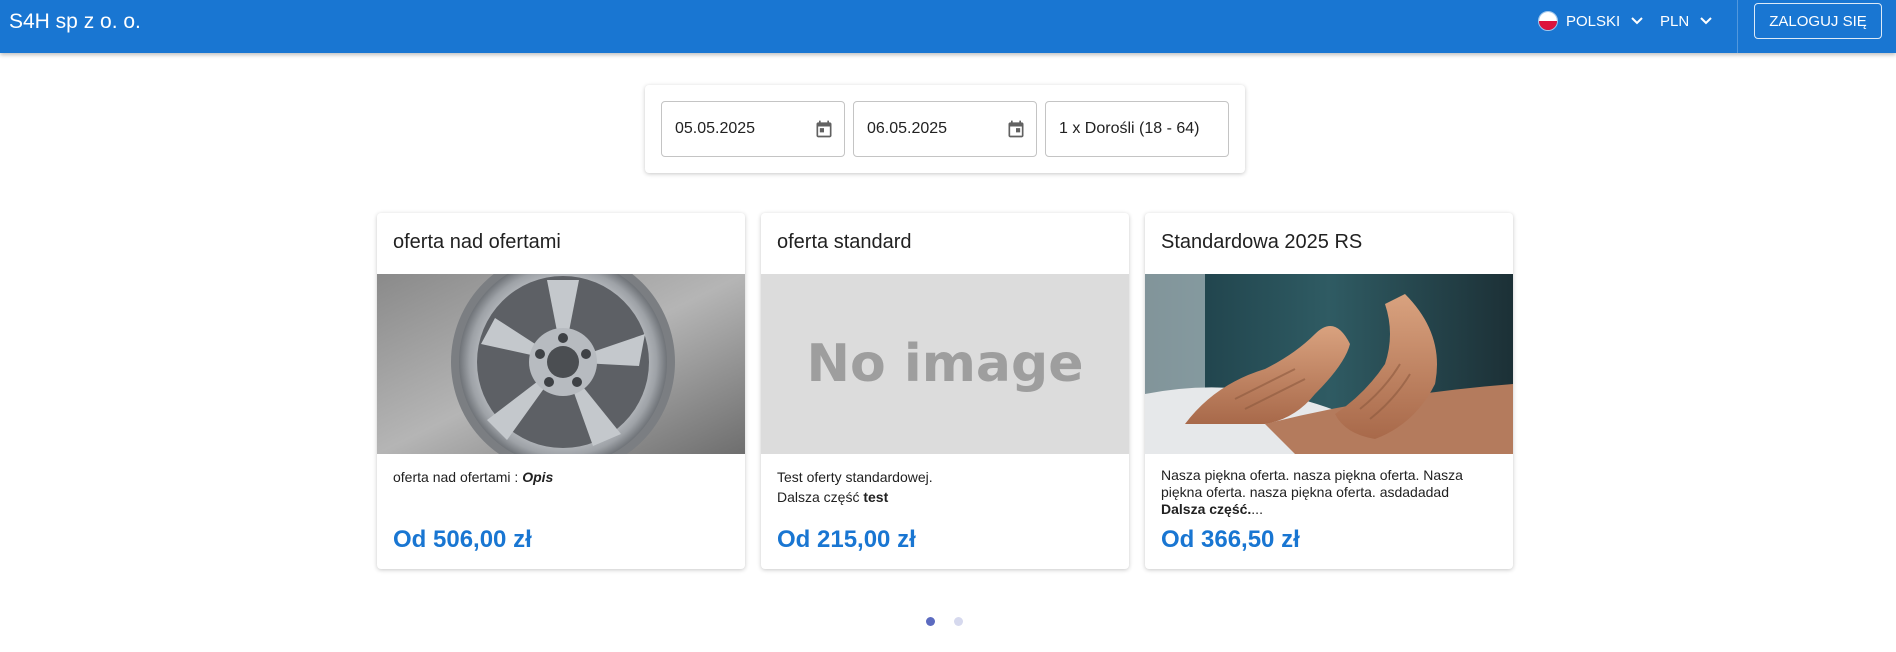 This screenshot has width=1896, height=652. I want to click on offer-description-text: oferta nad ofertami :, so click(458, 477).